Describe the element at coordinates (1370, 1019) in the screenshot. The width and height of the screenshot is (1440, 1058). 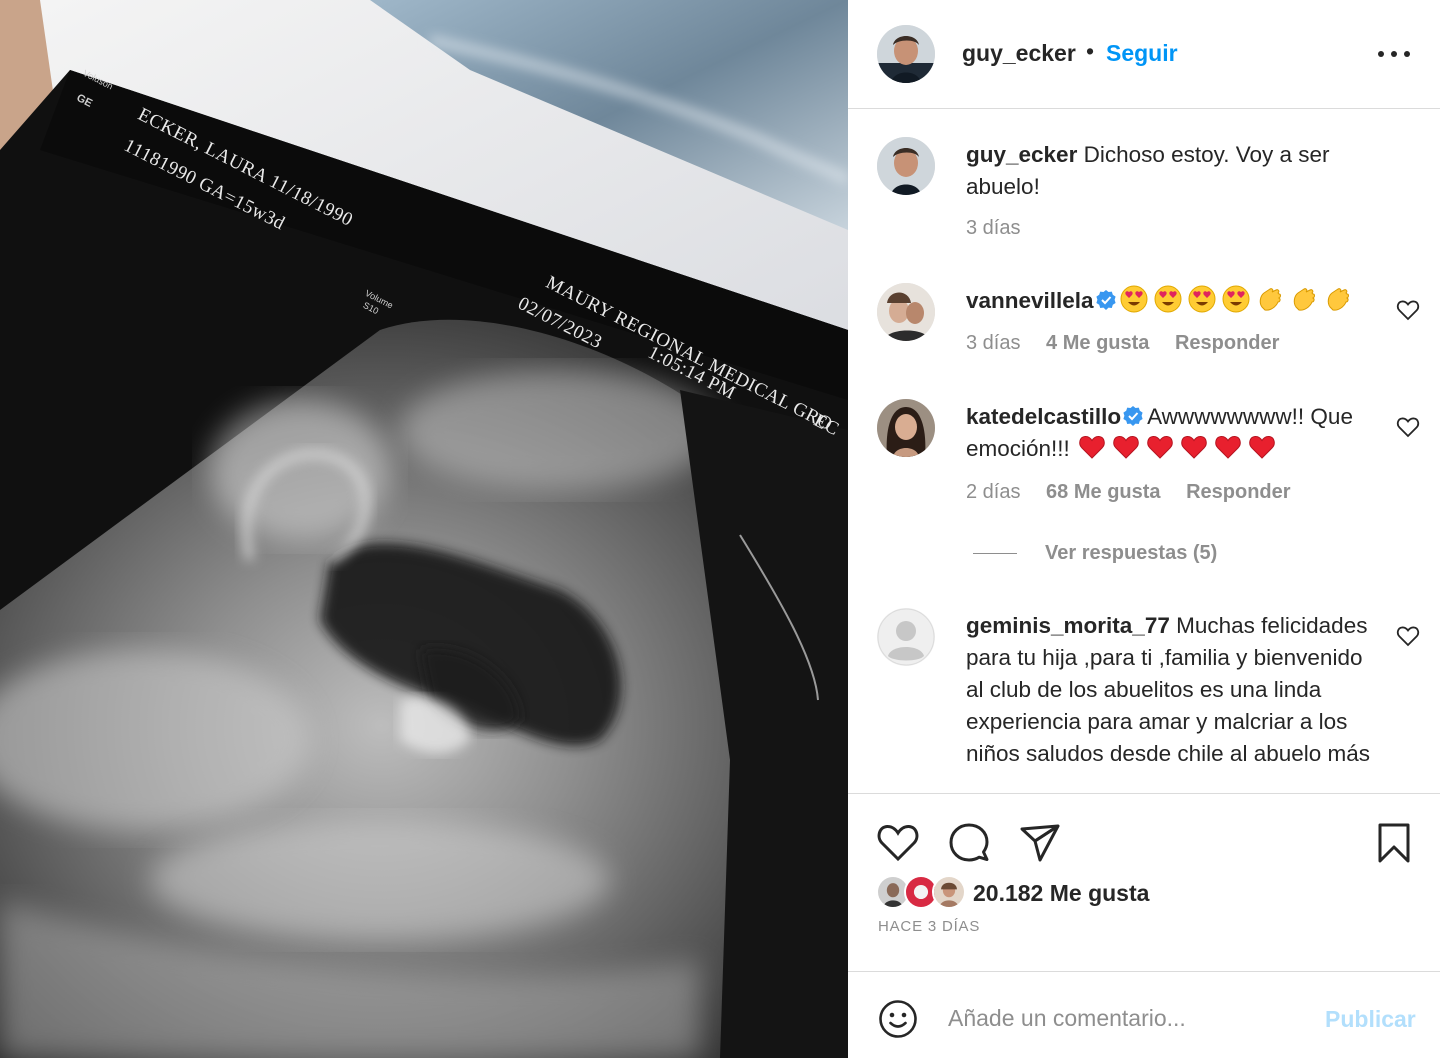
I see `publish-button: Publicar` at that location.